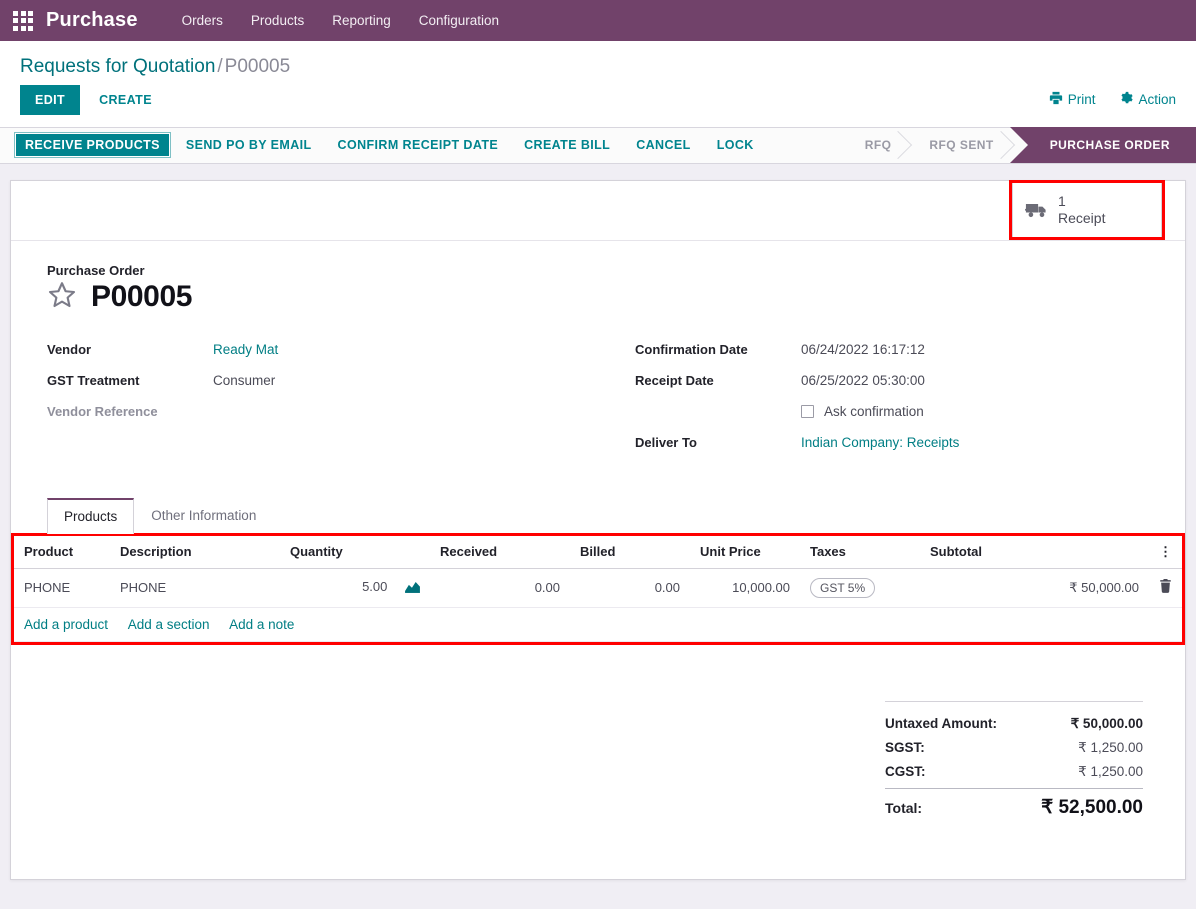 This screenshot has width=1196, height=909. I want to click on breadcrumb-root-link: Requests for Quotation, so click(117, 66).